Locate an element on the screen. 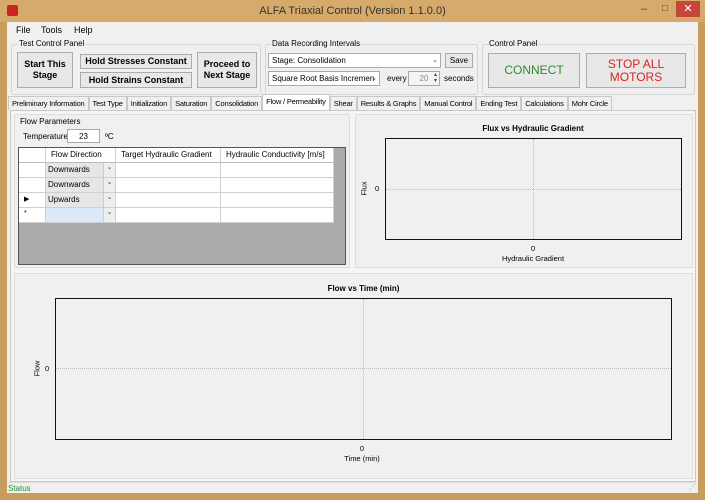 This screenshot has width=705, height=500. flux-y-tick: 0 is located at coordinates (377, 188).